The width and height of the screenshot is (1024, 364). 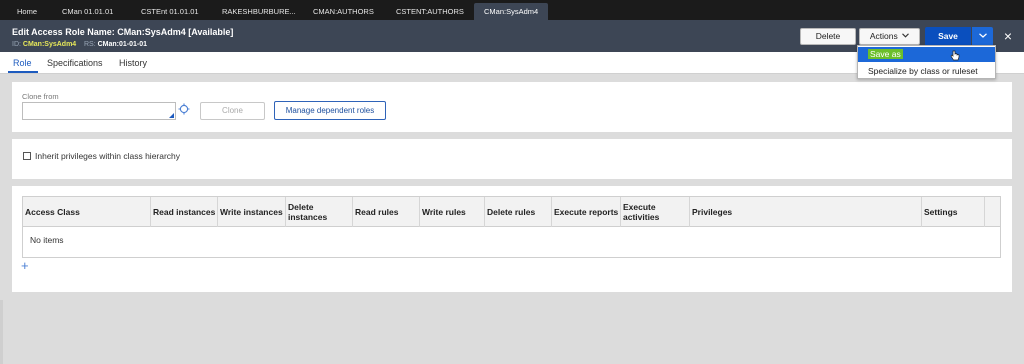 What do you see at coordinates (86, 212) in the screenshot?
I see `col-access-class: Access Class` at bounding box center [86, 212].